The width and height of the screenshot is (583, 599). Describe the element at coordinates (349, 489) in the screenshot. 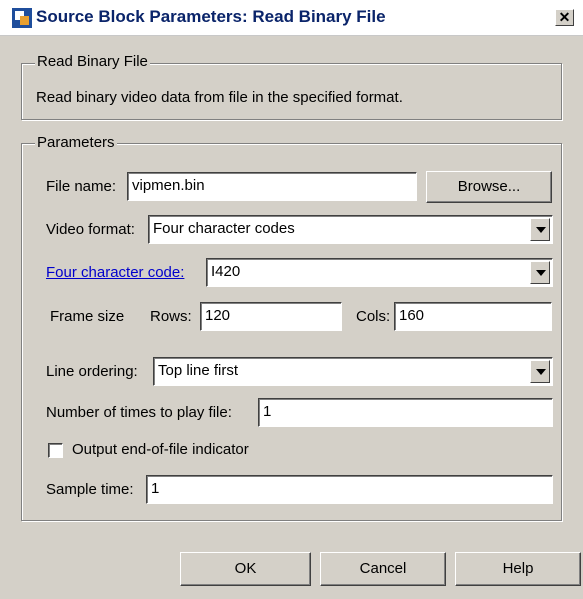

I see `sample-time-input: 1` at that location.